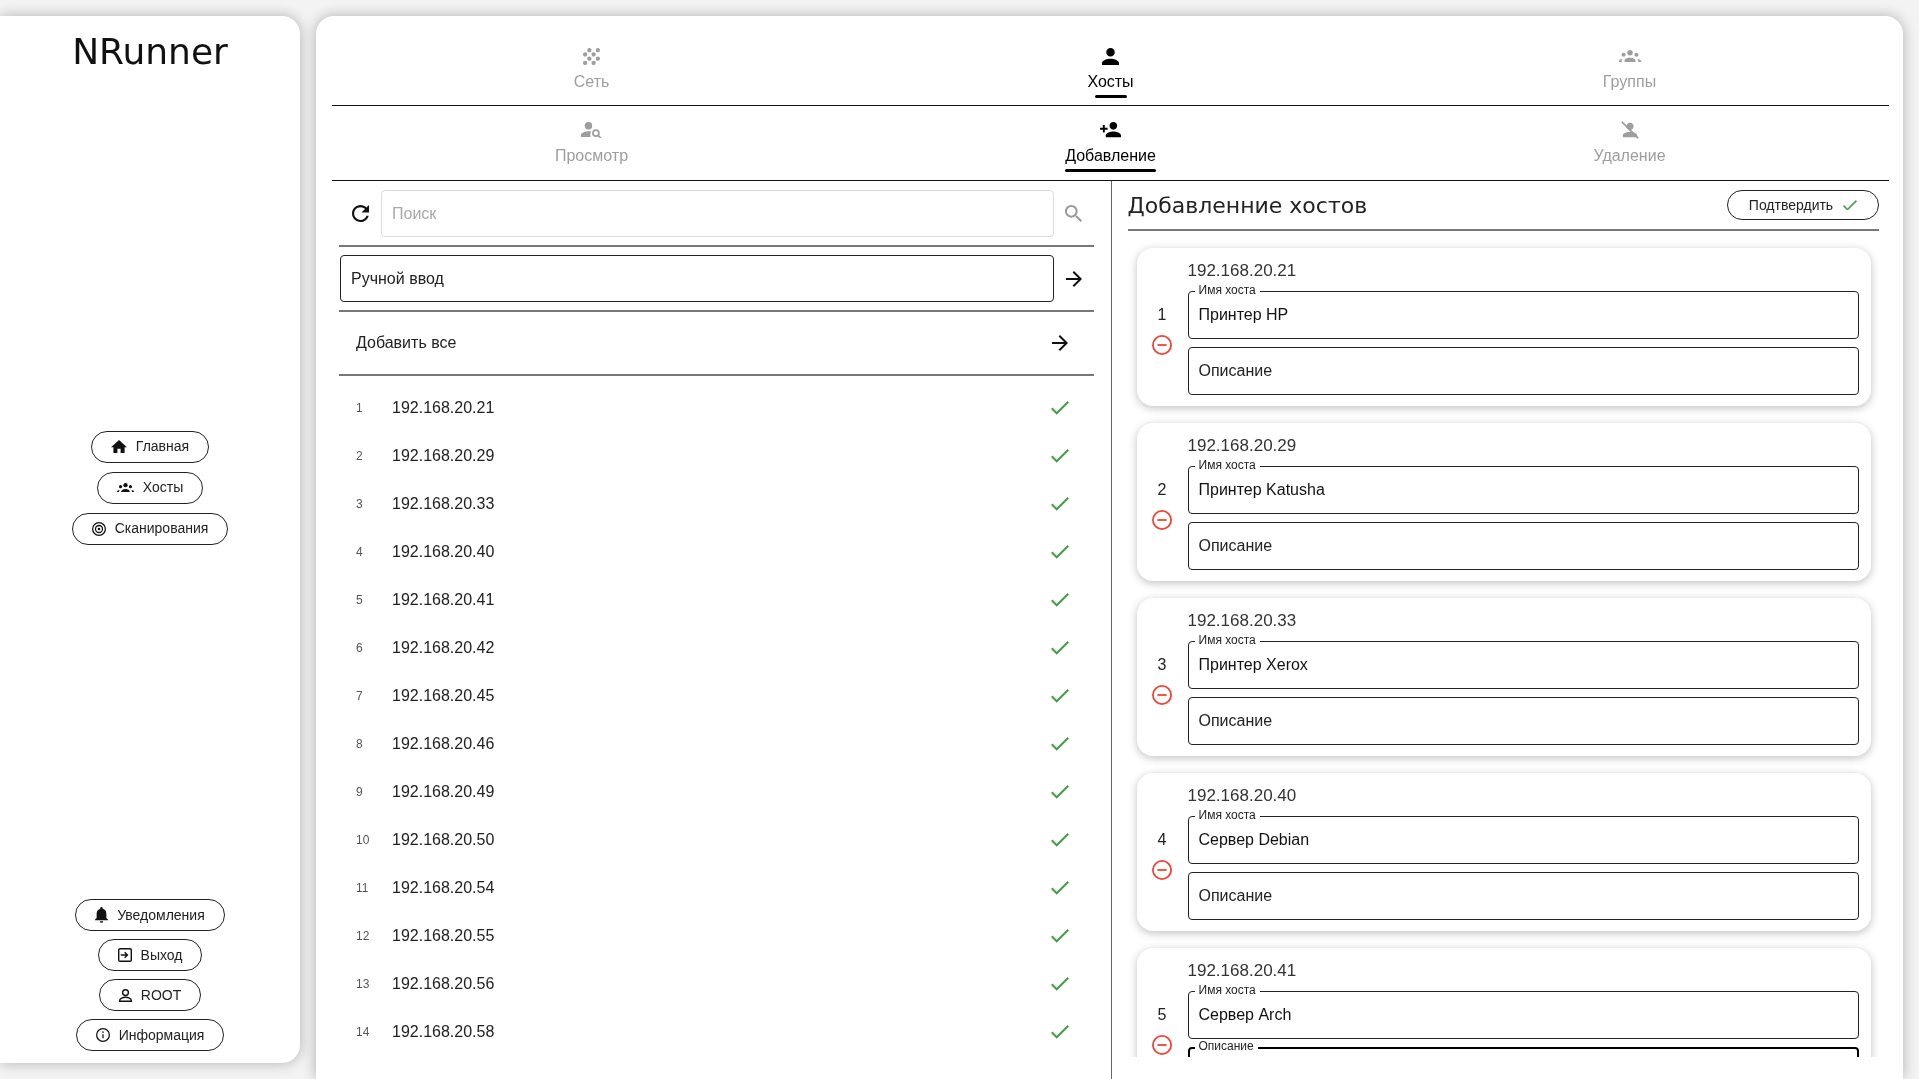 The height and width of the screenshot is (1079, 1919). I want to click on tab: Хосты, so click(1110, 60).